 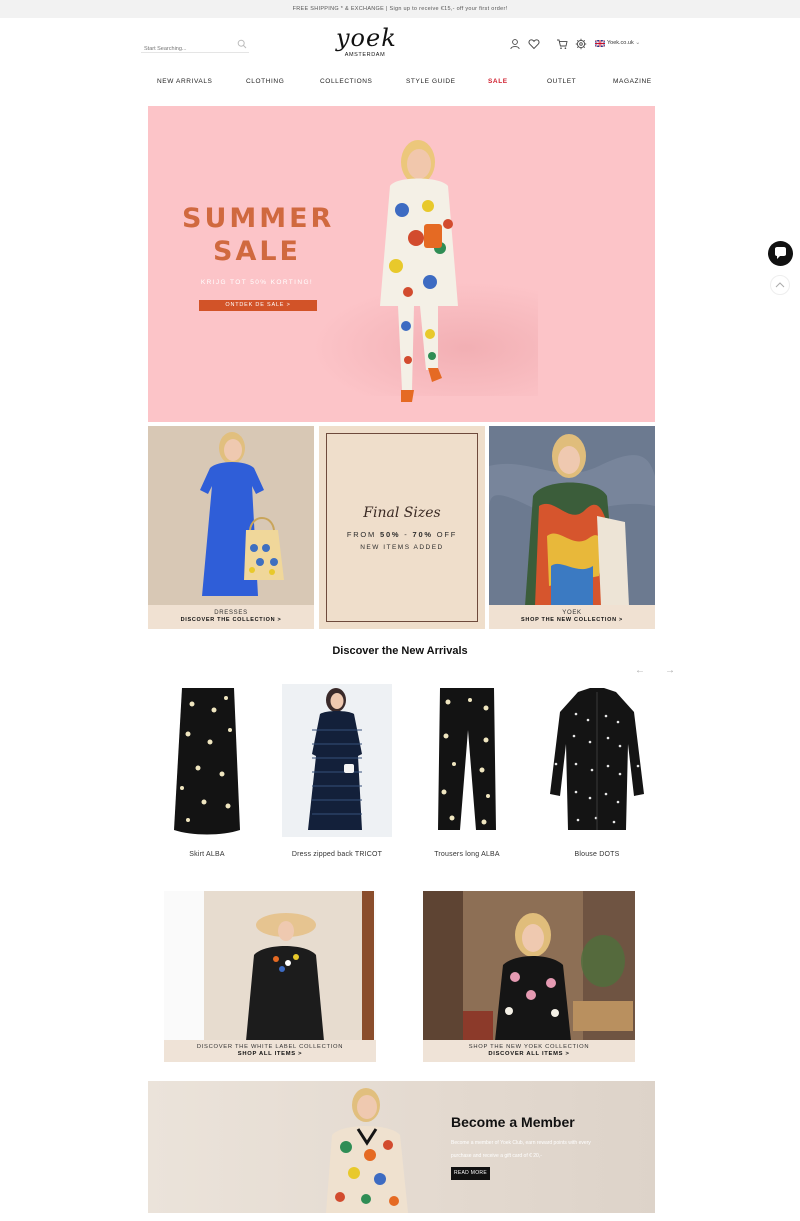 What do you see at coordinates (365, 55) in the screenshot?
I see `logo-subtitle: AMSTERDAM` at bounding box center [365, 55].